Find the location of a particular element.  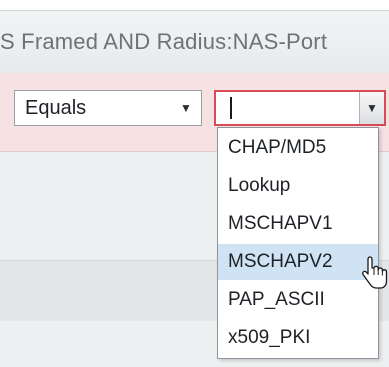

value-select: ▼ is located at coordinates (300, 108).